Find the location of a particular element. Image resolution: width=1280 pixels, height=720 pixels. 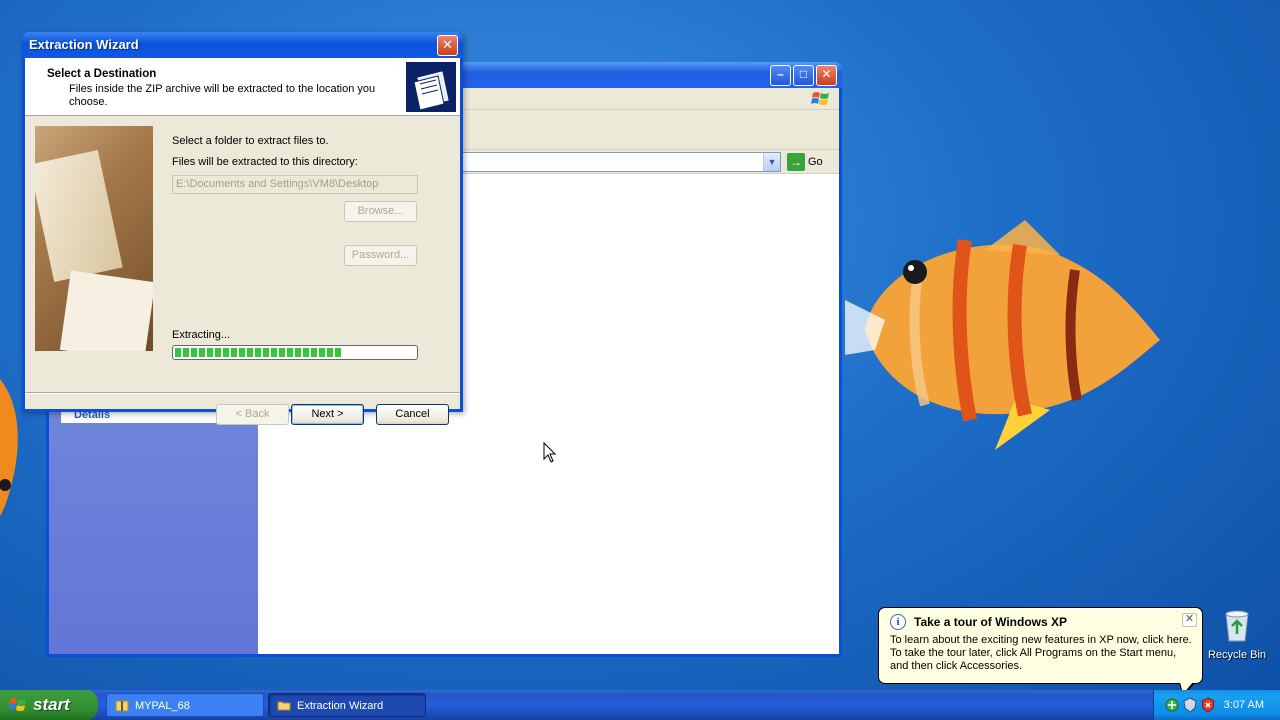

destination-path-field: E:\Documents and Settings\VM8\Desktop is located at coordinates (295, 184).